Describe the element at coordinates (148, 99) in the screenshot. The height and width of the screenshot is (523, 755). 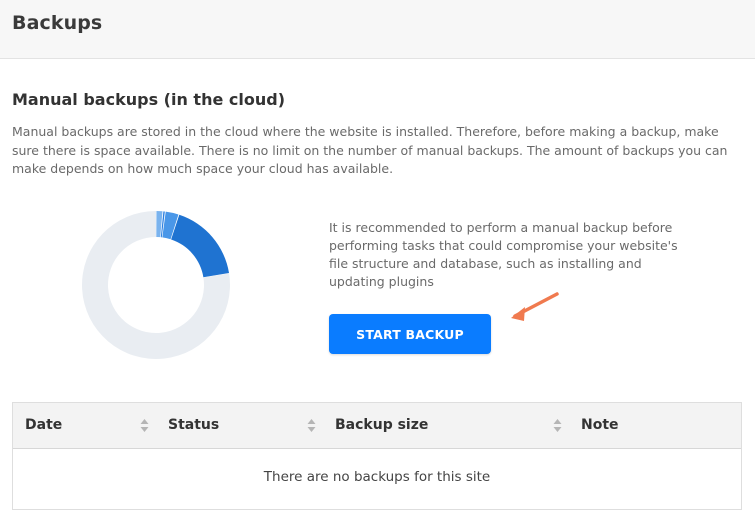
I see `manual-backups-title: Manual backups (in the cloud)` at that location.